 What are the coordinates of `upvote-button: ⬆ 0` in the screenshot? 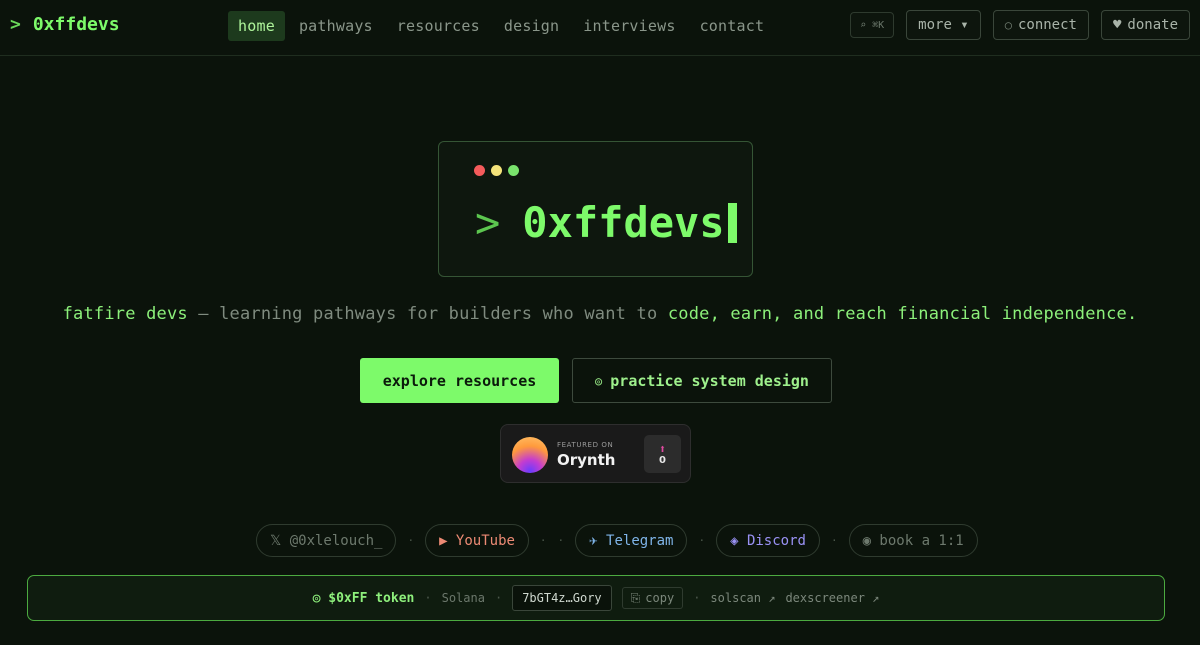 It's located at (662, 454).